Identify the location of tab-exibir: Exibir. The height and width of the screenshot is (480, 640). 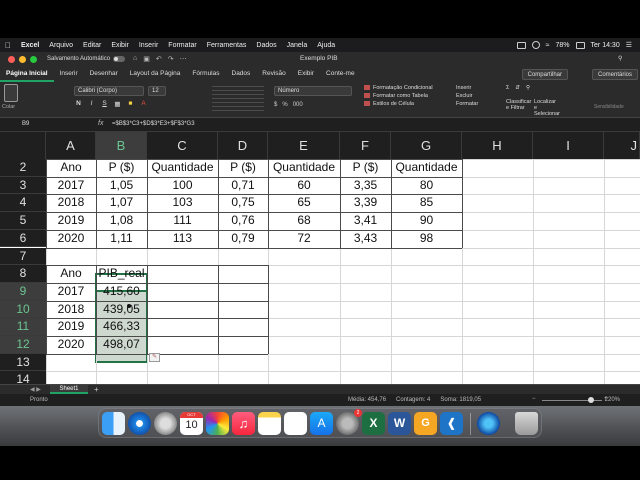
(306, 74).